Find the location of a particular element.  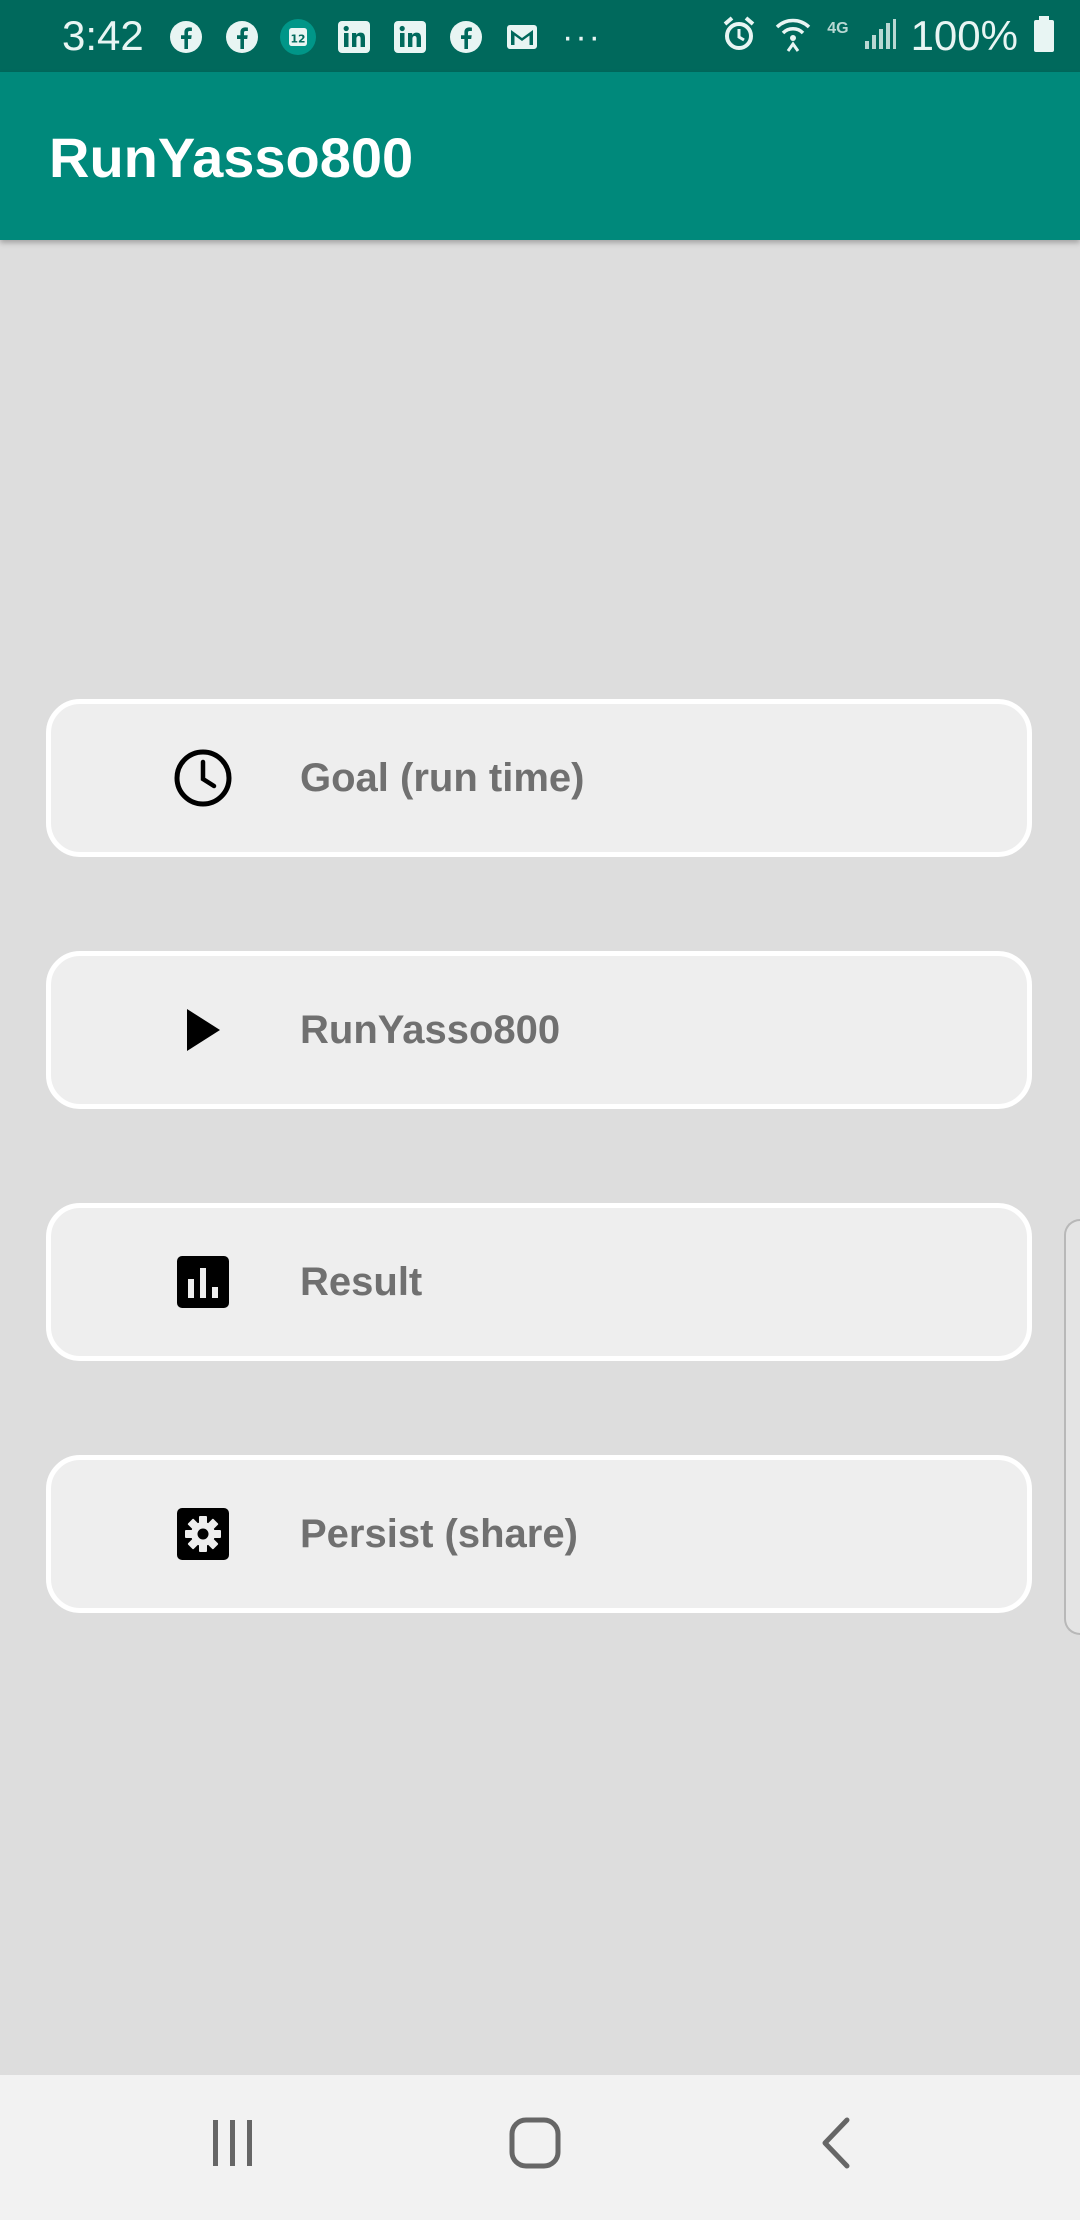

gmail-icon is located at coordinates (522, 37).